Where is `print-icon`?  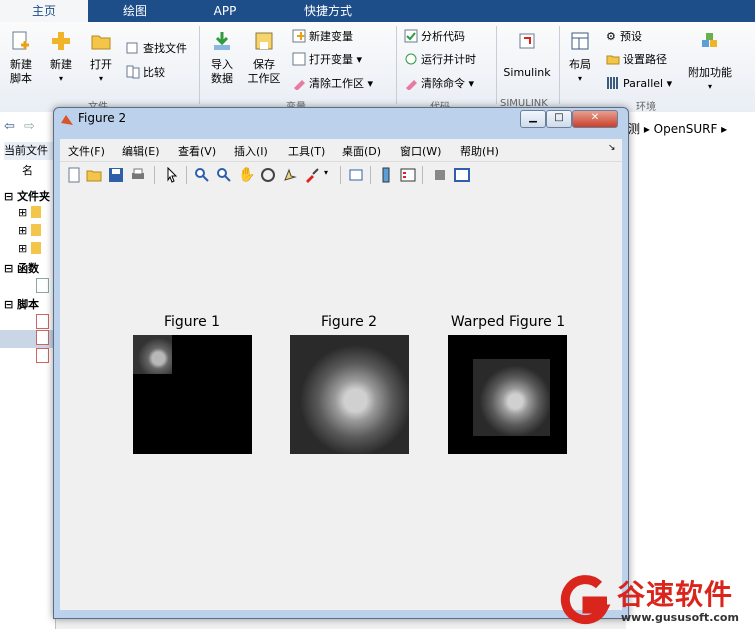 print-icon is located at coordinates (138, 175).